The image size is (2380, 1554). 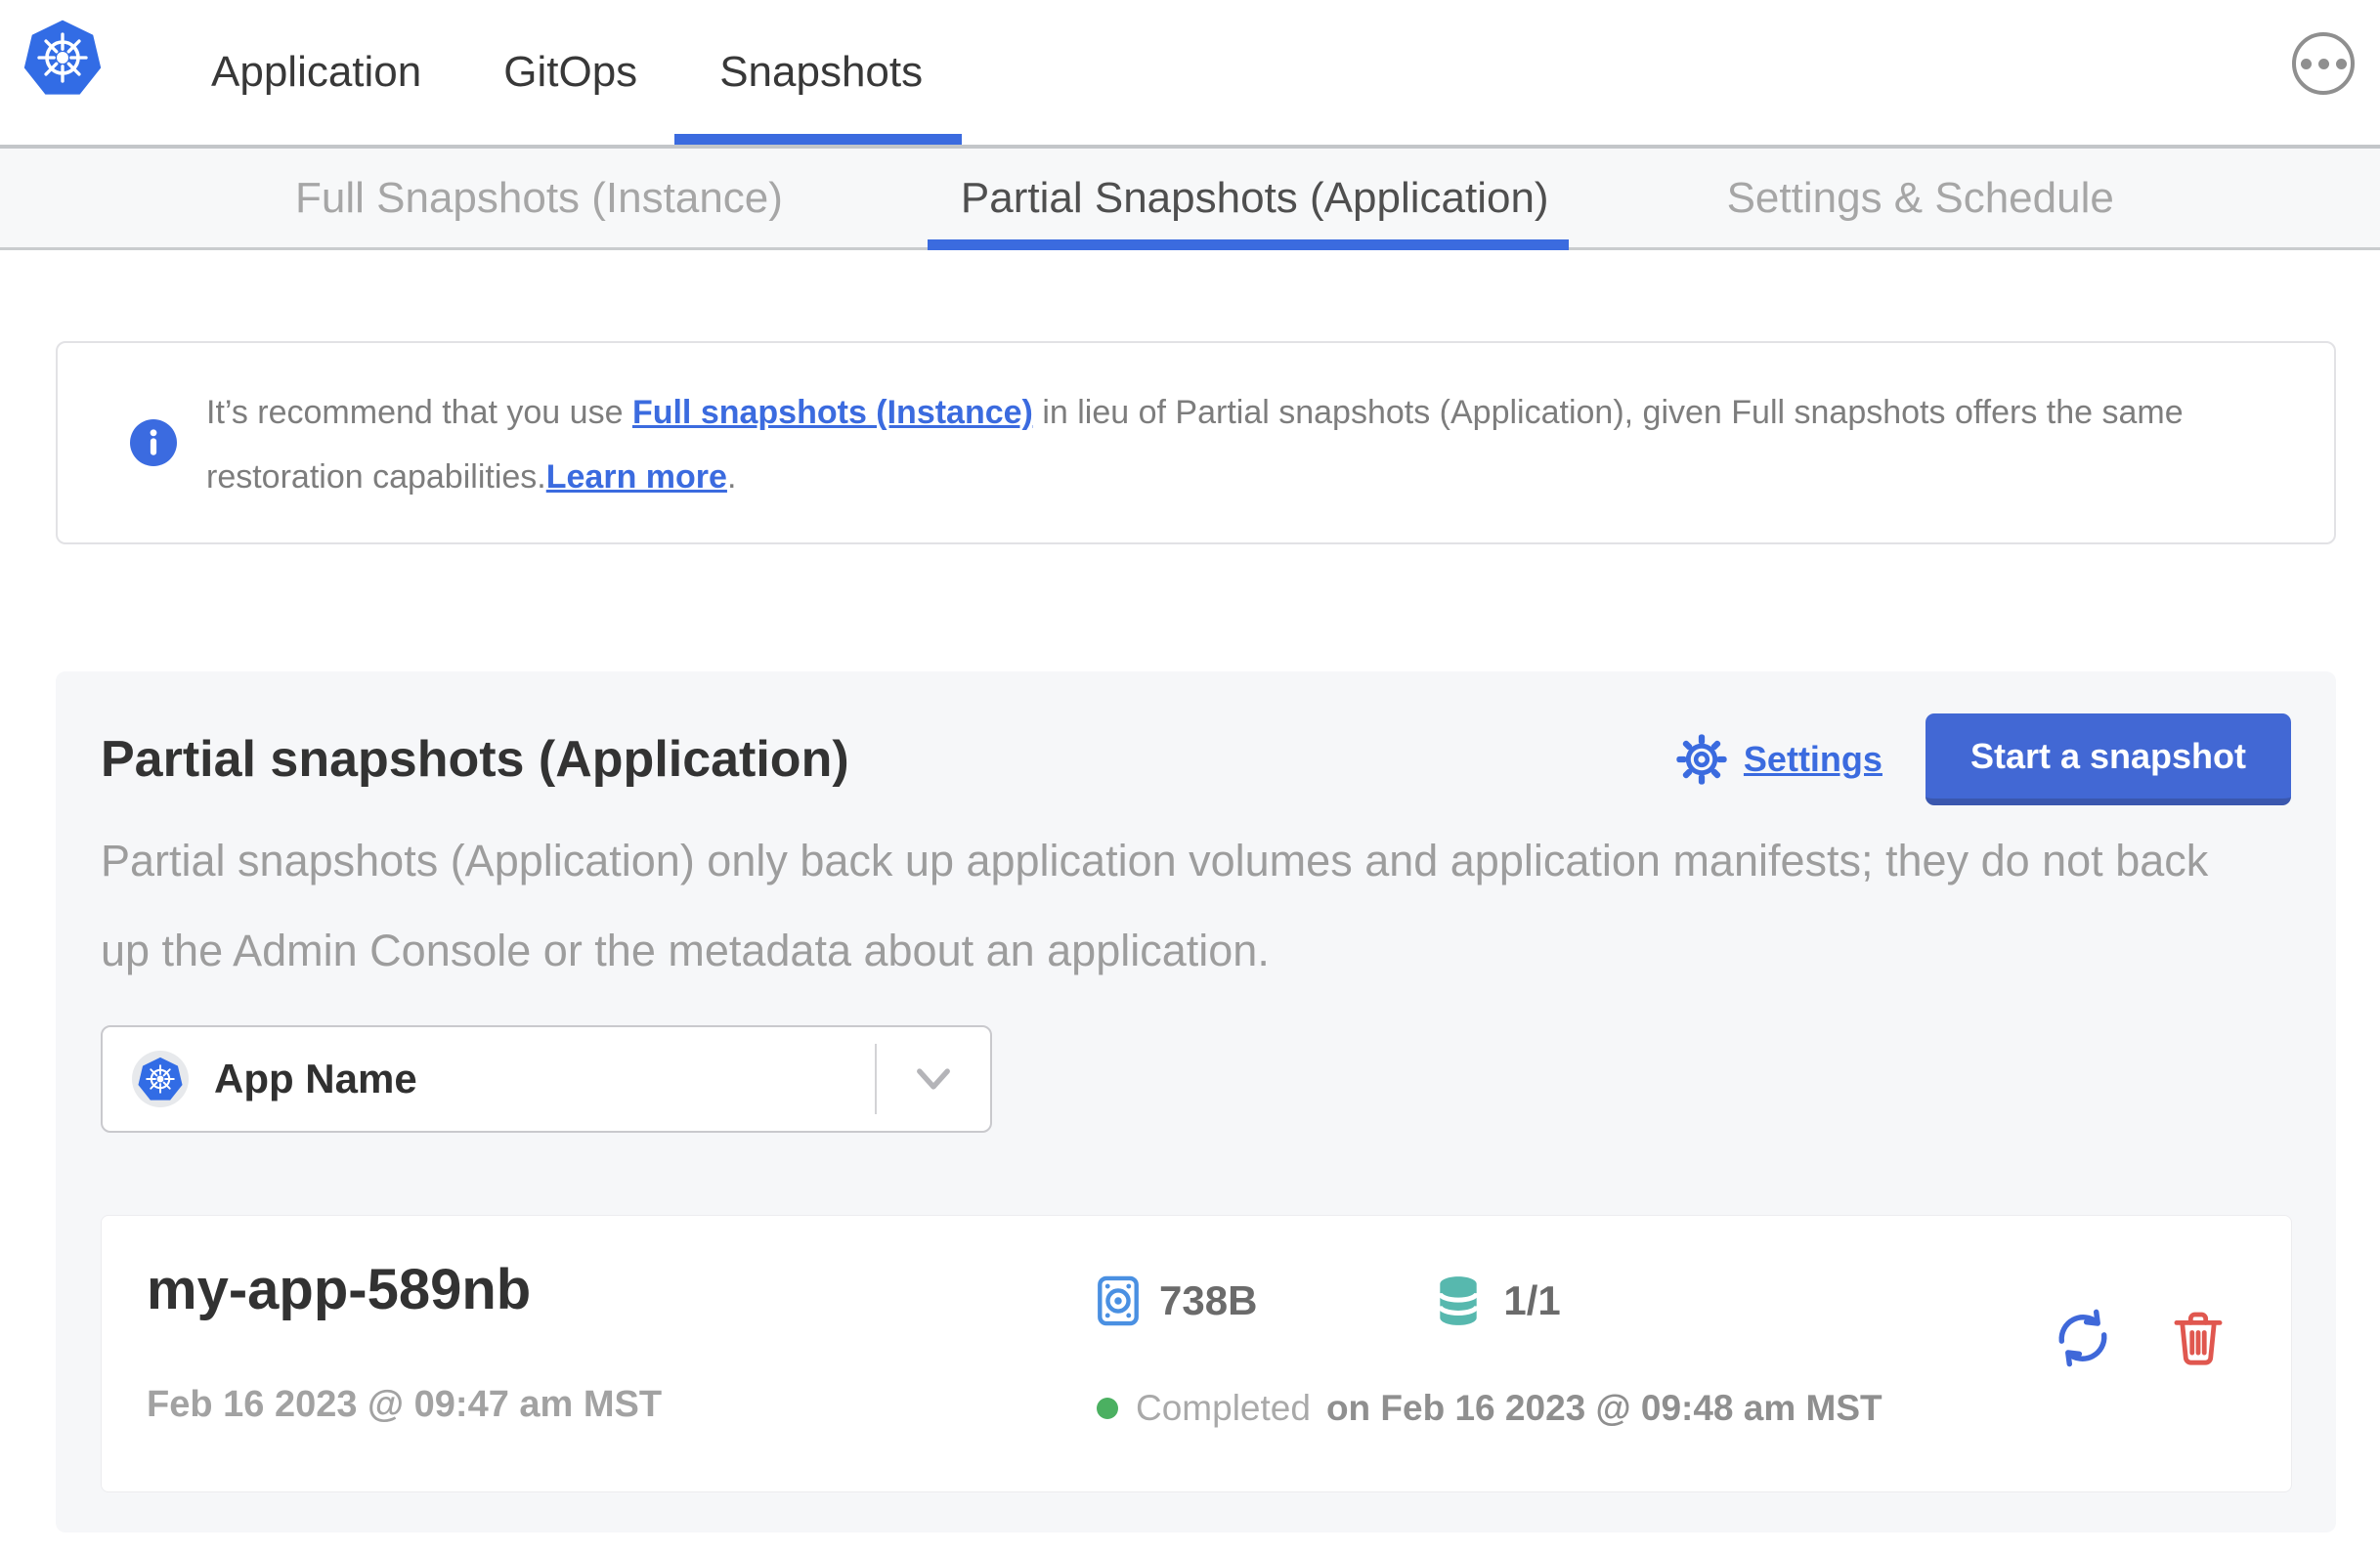 I want to click on database-icon, so click(x=1459, y=1300).